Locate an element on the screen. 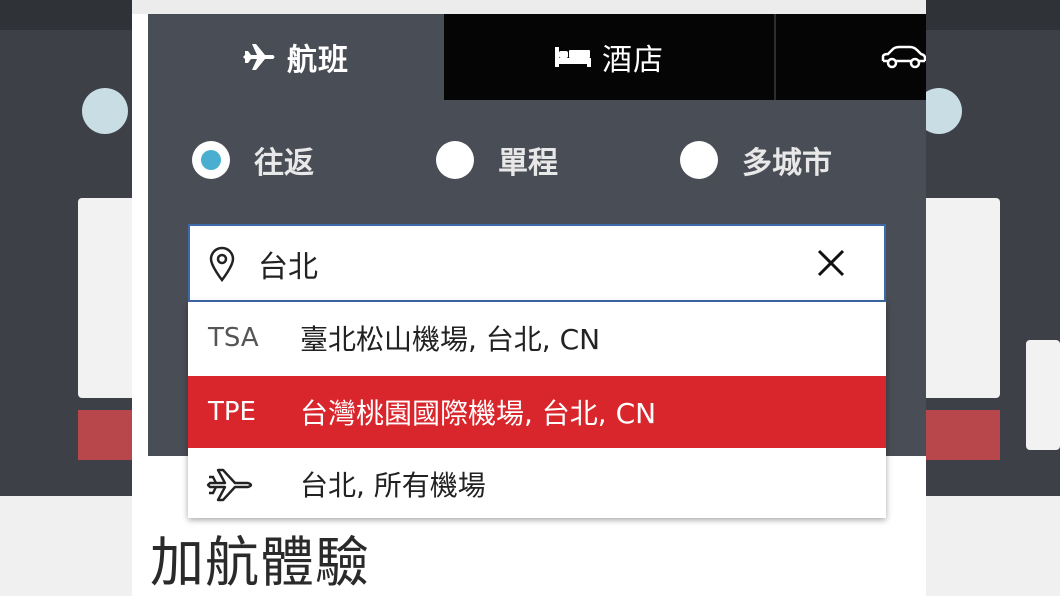  page-heading: 加航體驗 is located at coordinates (260, 562).